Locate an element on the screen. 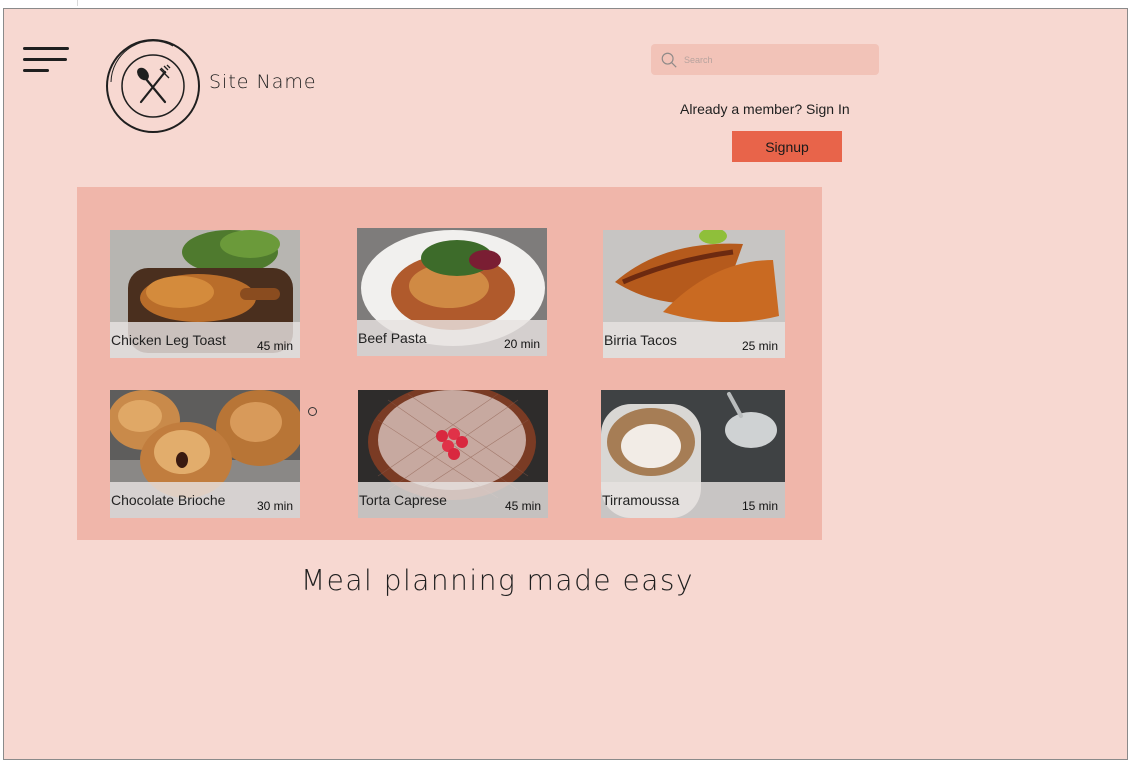 This screenshot has height=764, width=1132. search-icon is located at coordinates (669, 60).